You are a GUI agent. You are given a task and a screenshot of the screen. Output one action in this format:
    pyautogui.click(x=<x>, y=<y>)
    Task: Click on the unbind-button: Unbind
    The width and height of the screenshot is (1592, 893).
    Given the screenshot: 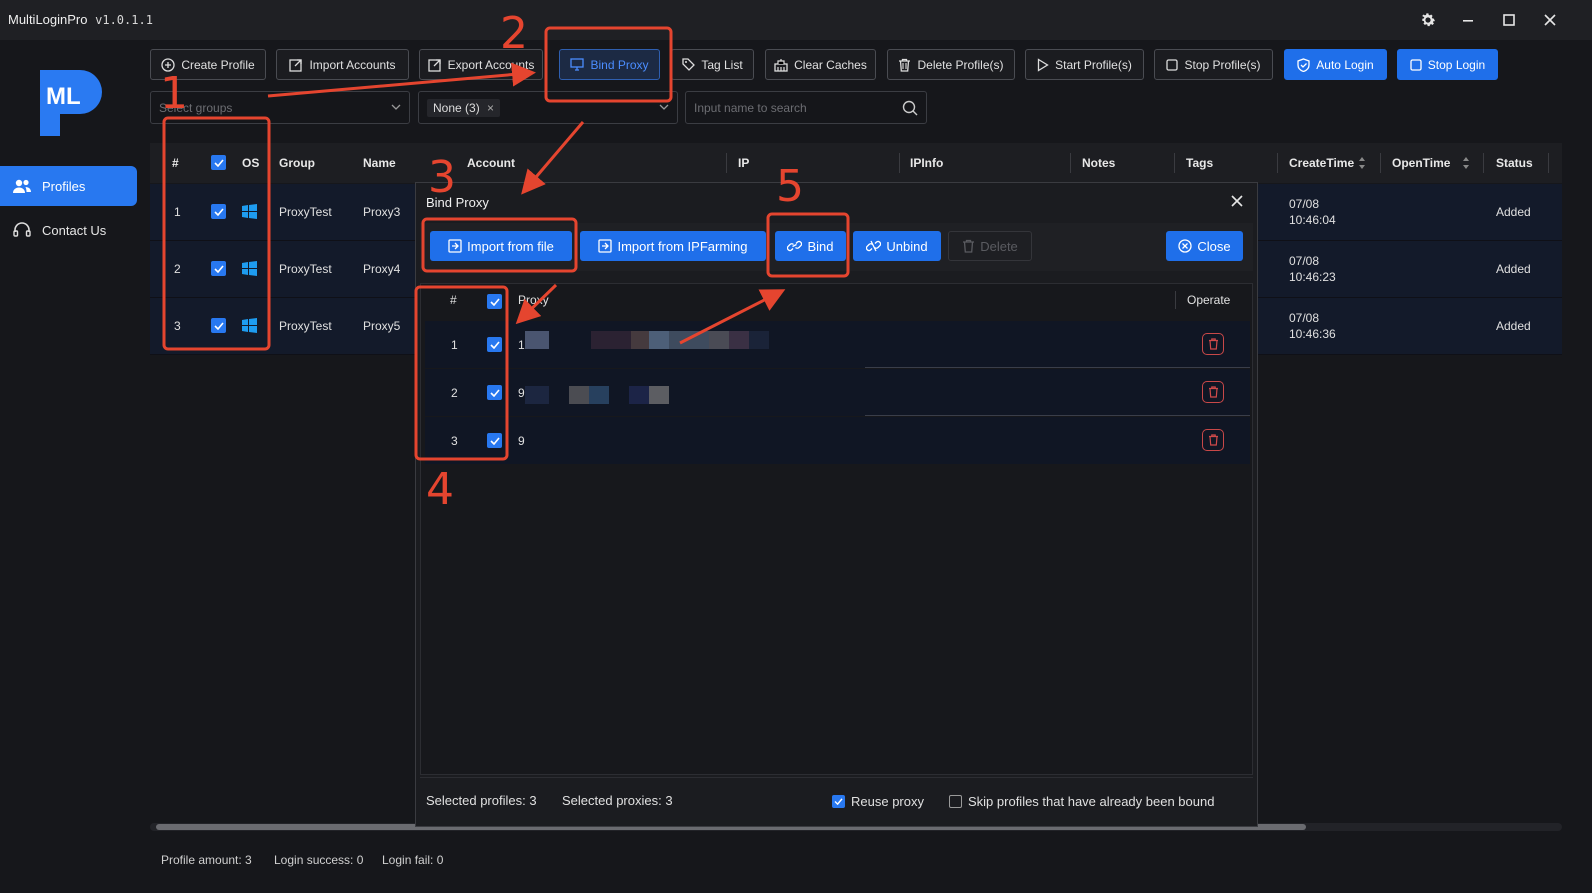 What is the action you would take?
    pyautogui.click(x=897, y=246)
    